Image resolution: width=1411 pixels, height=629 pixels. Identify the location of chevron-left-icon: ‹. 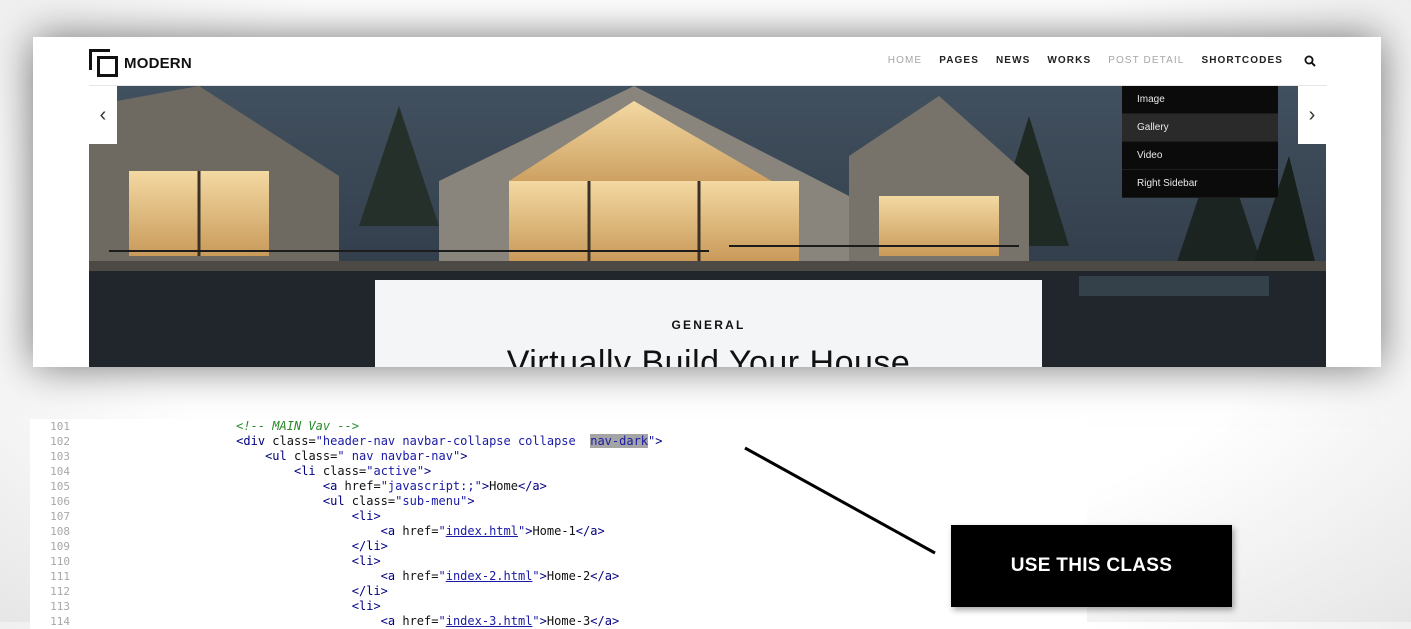
(103, 114).